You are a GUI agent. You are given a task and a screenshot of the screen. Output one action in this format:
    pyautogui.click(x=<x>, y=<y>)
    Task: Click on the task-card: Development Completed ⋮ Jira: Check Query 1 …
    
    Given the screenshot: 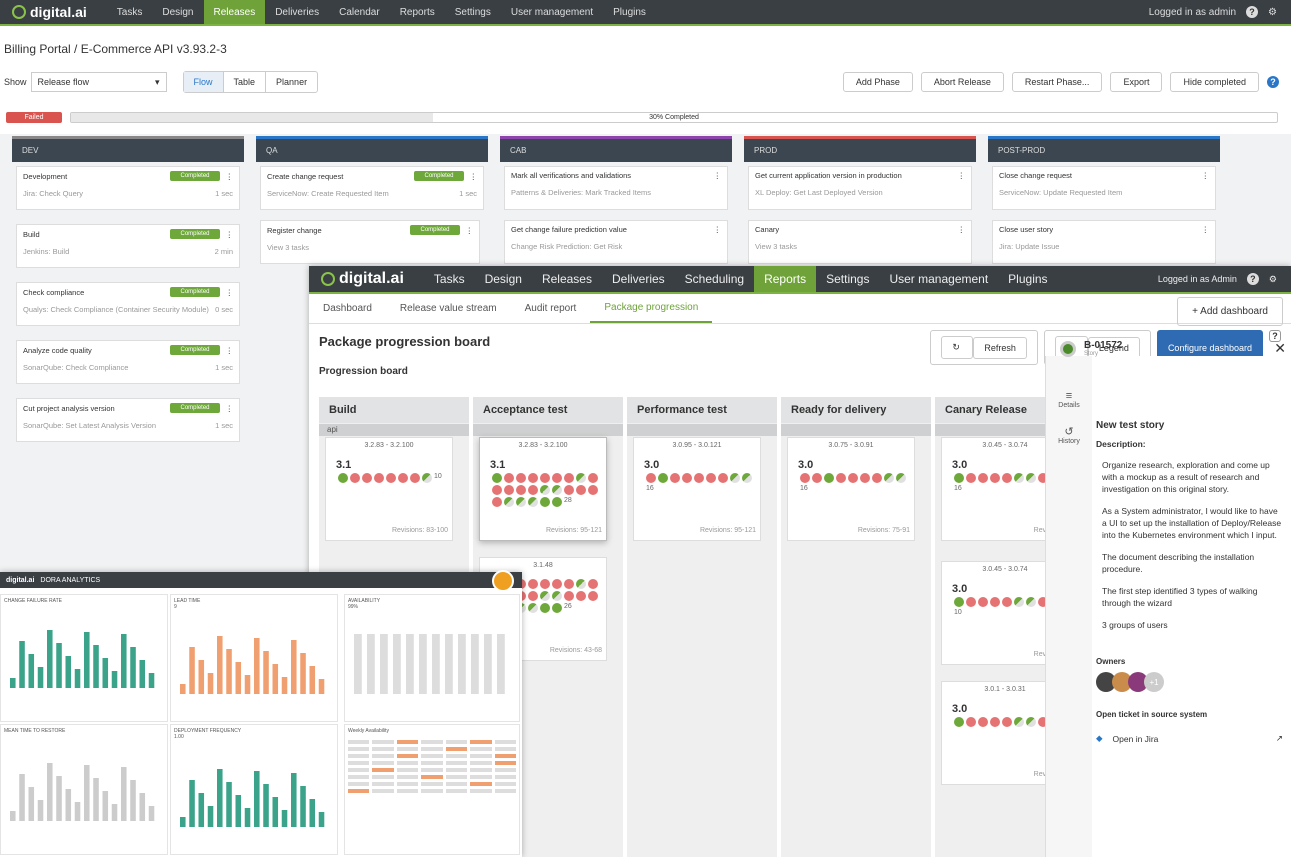 What is the action you would take?
    pyautogui.click(x=128, y=188)
    